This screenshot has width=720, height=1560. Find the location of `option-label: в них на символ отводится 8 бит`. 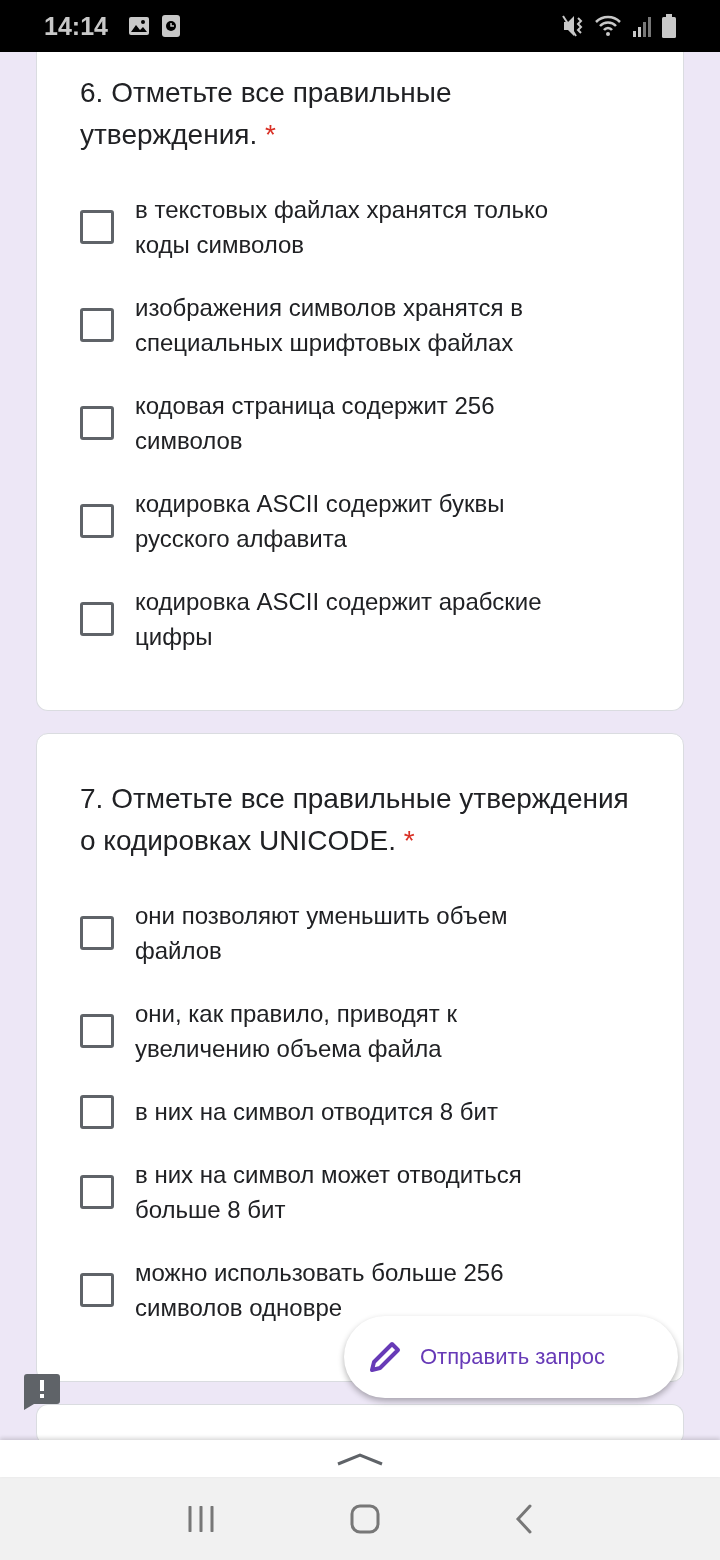

option-label: в них на символ отводится 8 бит is located at coordinates (316, 1112).